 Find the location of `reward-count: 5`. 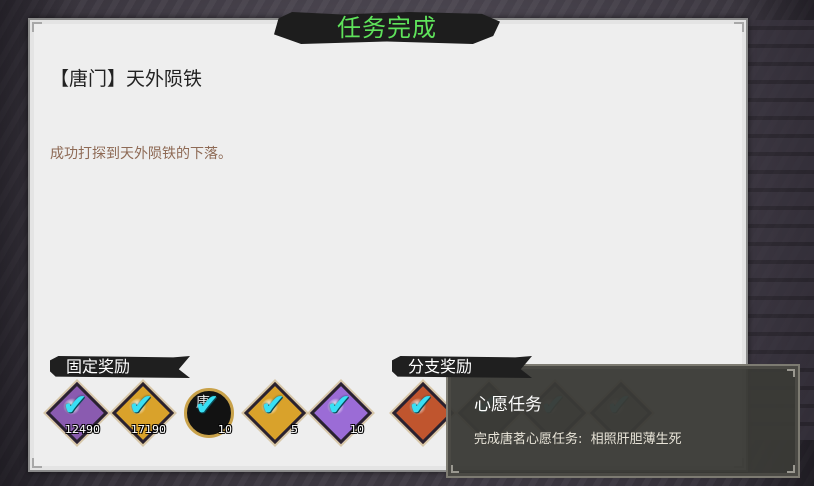

reward-count: 5 is located at coordinates (294, 429).